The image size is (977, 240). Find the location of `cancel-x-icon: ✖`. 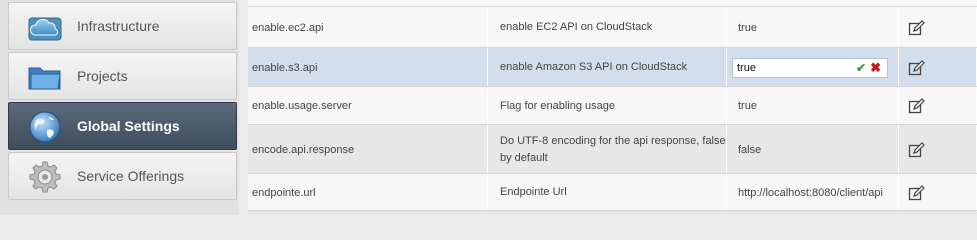

cancel-x-icon: ✖ is located at coordinates (875, 68).